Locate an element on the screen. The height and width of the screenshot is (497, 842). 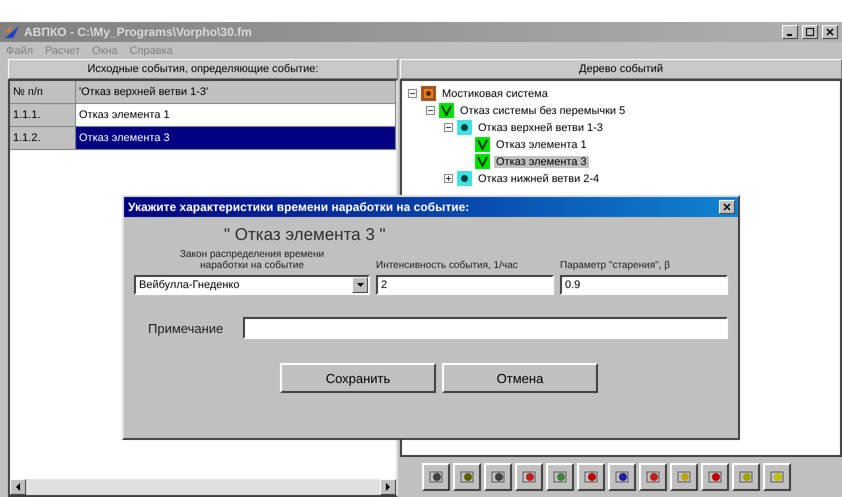
note-field is located at coordinates (485, 328).